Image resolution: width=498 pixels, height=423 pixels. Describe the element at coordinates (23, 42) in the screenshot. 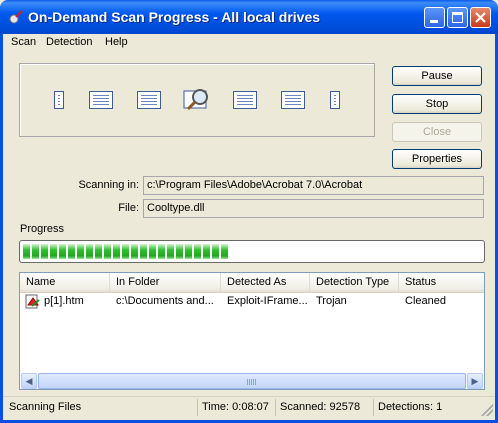

I see `menu-scan: Scan` at that location.